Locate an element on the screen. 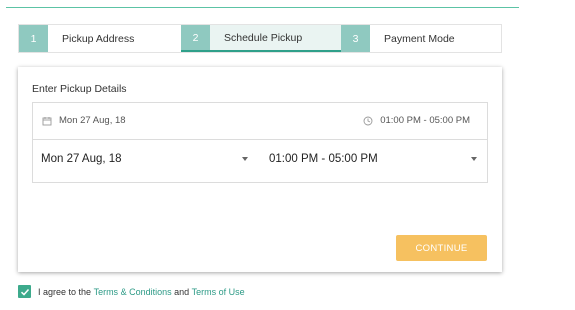 This screenshot has height=310, width=575. pickup-date-value: Mon 27 Aug, 18 is located at coordinates (81, 159).